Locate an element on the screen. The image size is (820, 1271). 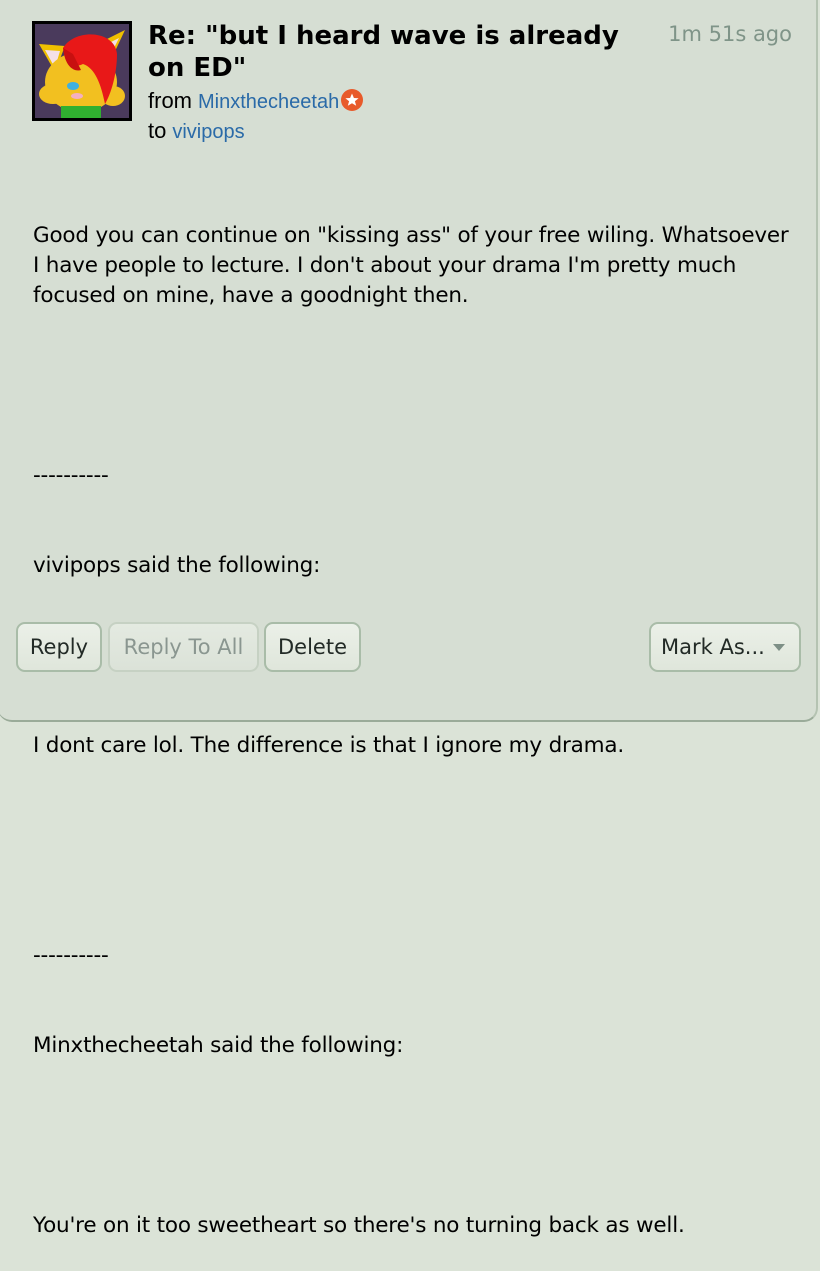
quote-header: vivipops said the following: is located at coordinates (177, 565).